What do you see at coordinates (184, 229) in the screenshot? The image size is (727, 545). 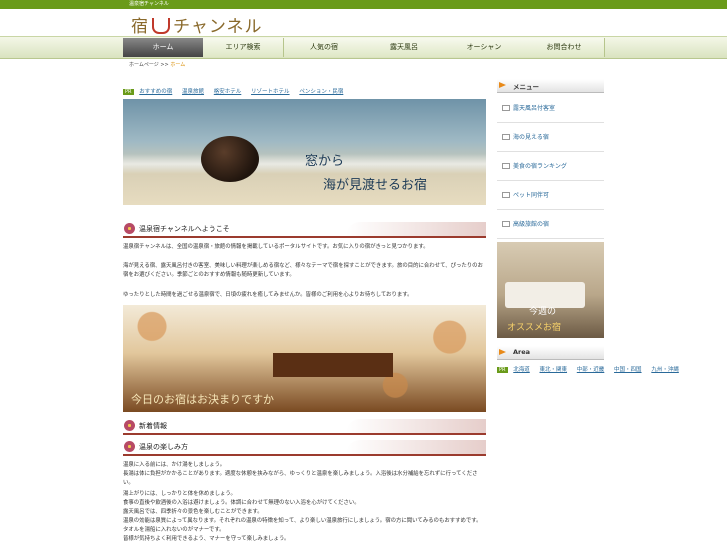 I see `section-heading-label: 温泉宿チャンネルへようこそ` at bounding box center [184, 229].